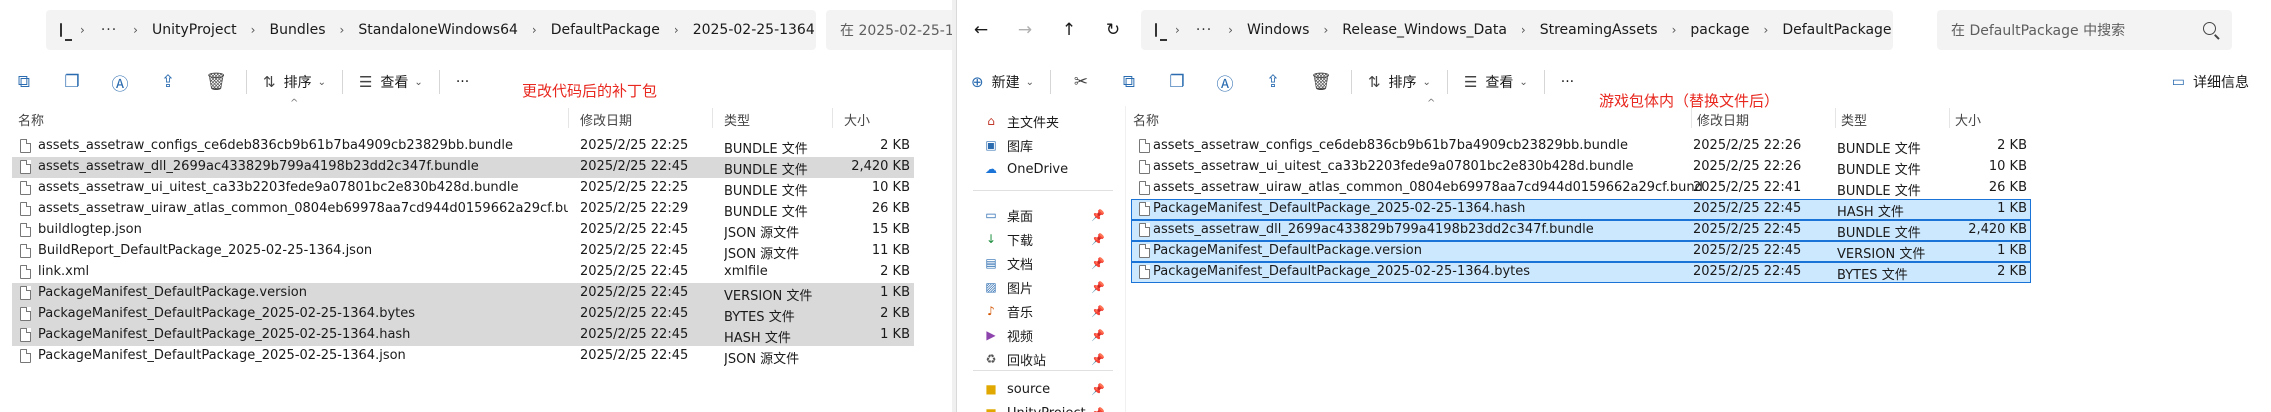 This screenshot has height=412, width=2271. Describe the element at coordinates (1144, 146) in the screenshot. I see `file-icon` at that location.